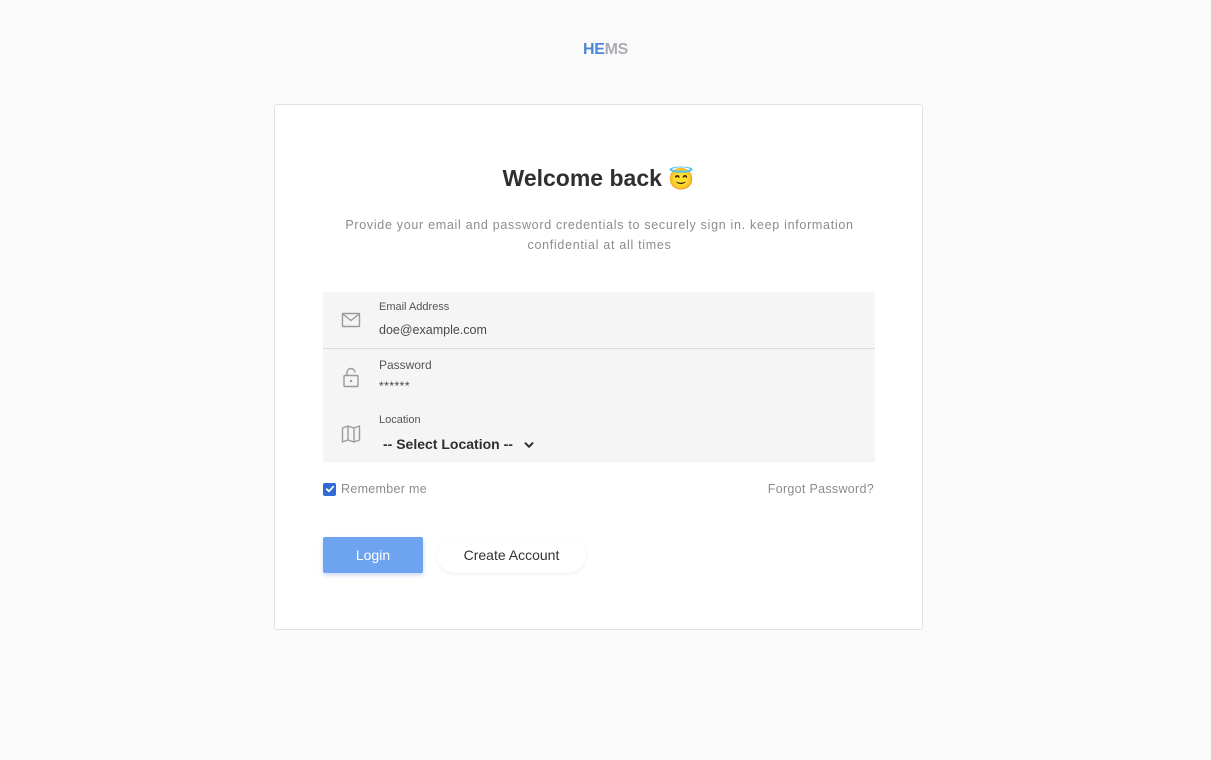 This screenshot has width=1211, height=760. I want to click on location-field: Location -- Select Location --, so click(599, 433).